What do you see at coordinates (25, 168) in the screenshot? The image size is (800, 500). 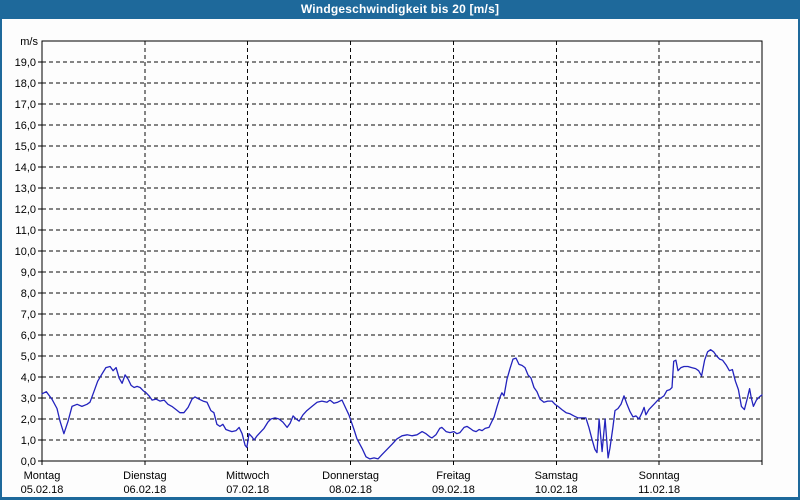 I see `y-tick-label: 14,0` at bounding box center [25, 168].